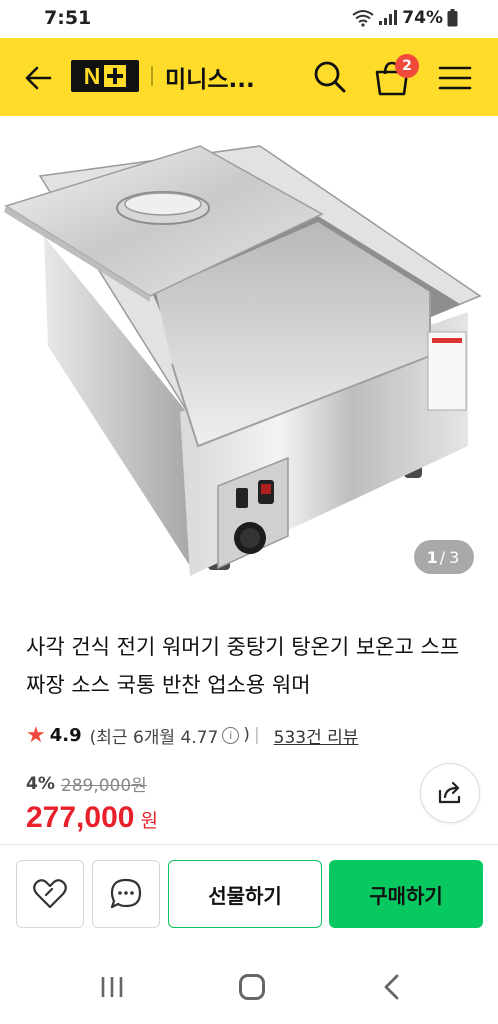 This screenshot has height=1024, width=498. Describe the element at coordinates (249, 19) in the screenshot. I see `status-bar: 7:51 74%` at that location.